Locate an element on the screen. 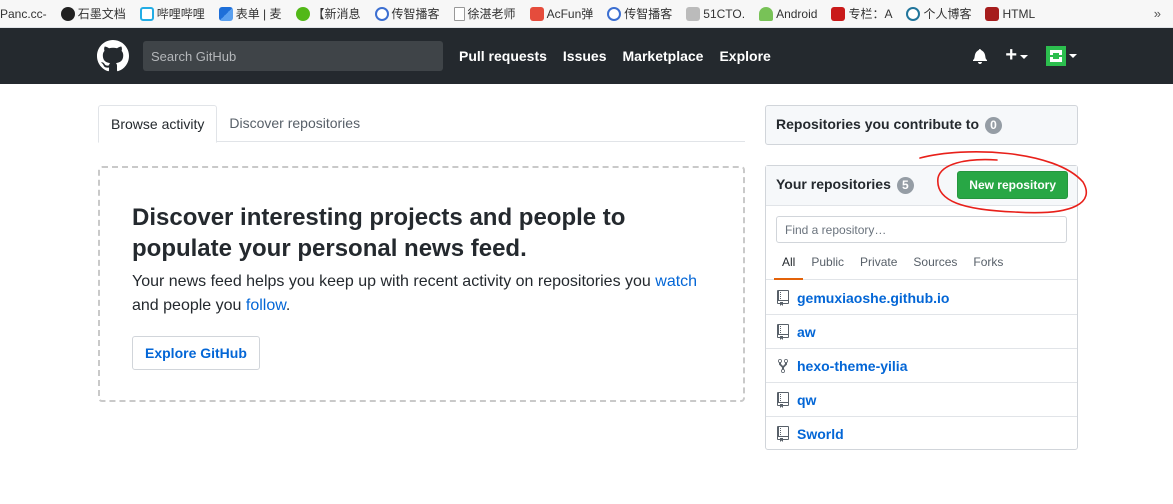 This screenshot has height=504, width=1173. nav-pull-requests: Pull requests is located at coordinates (503, 56).